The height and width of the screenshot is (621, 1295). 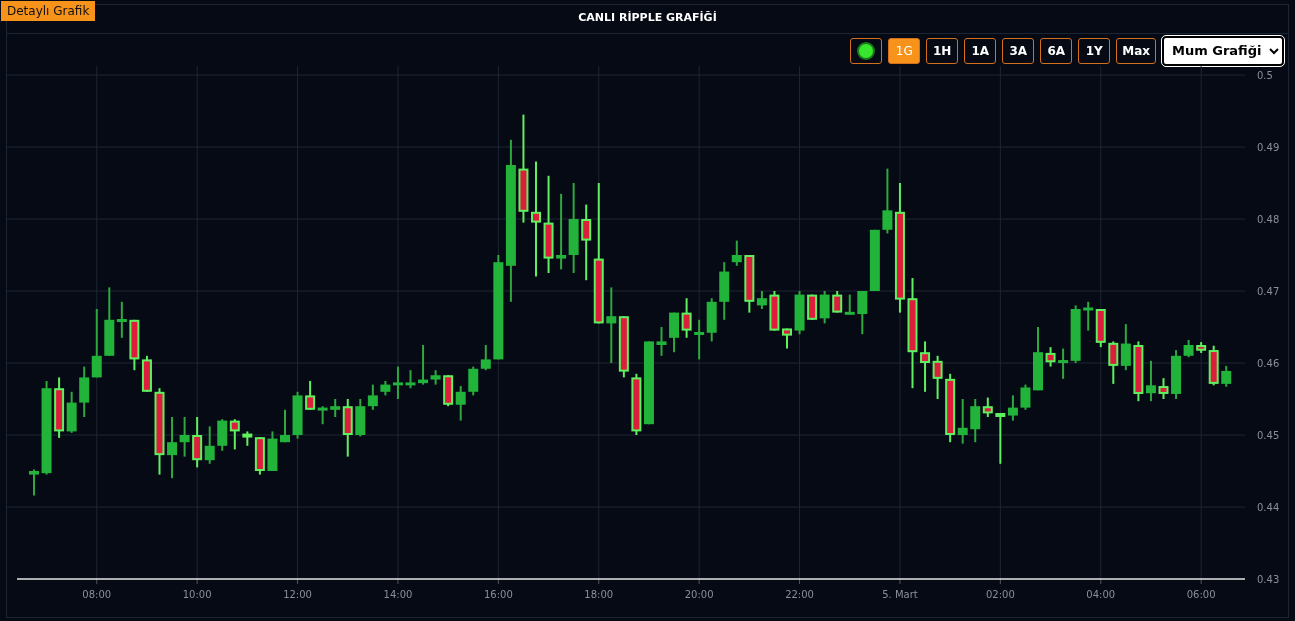 I want to click on axis-label: 18:00, so click(x=599, y=594).